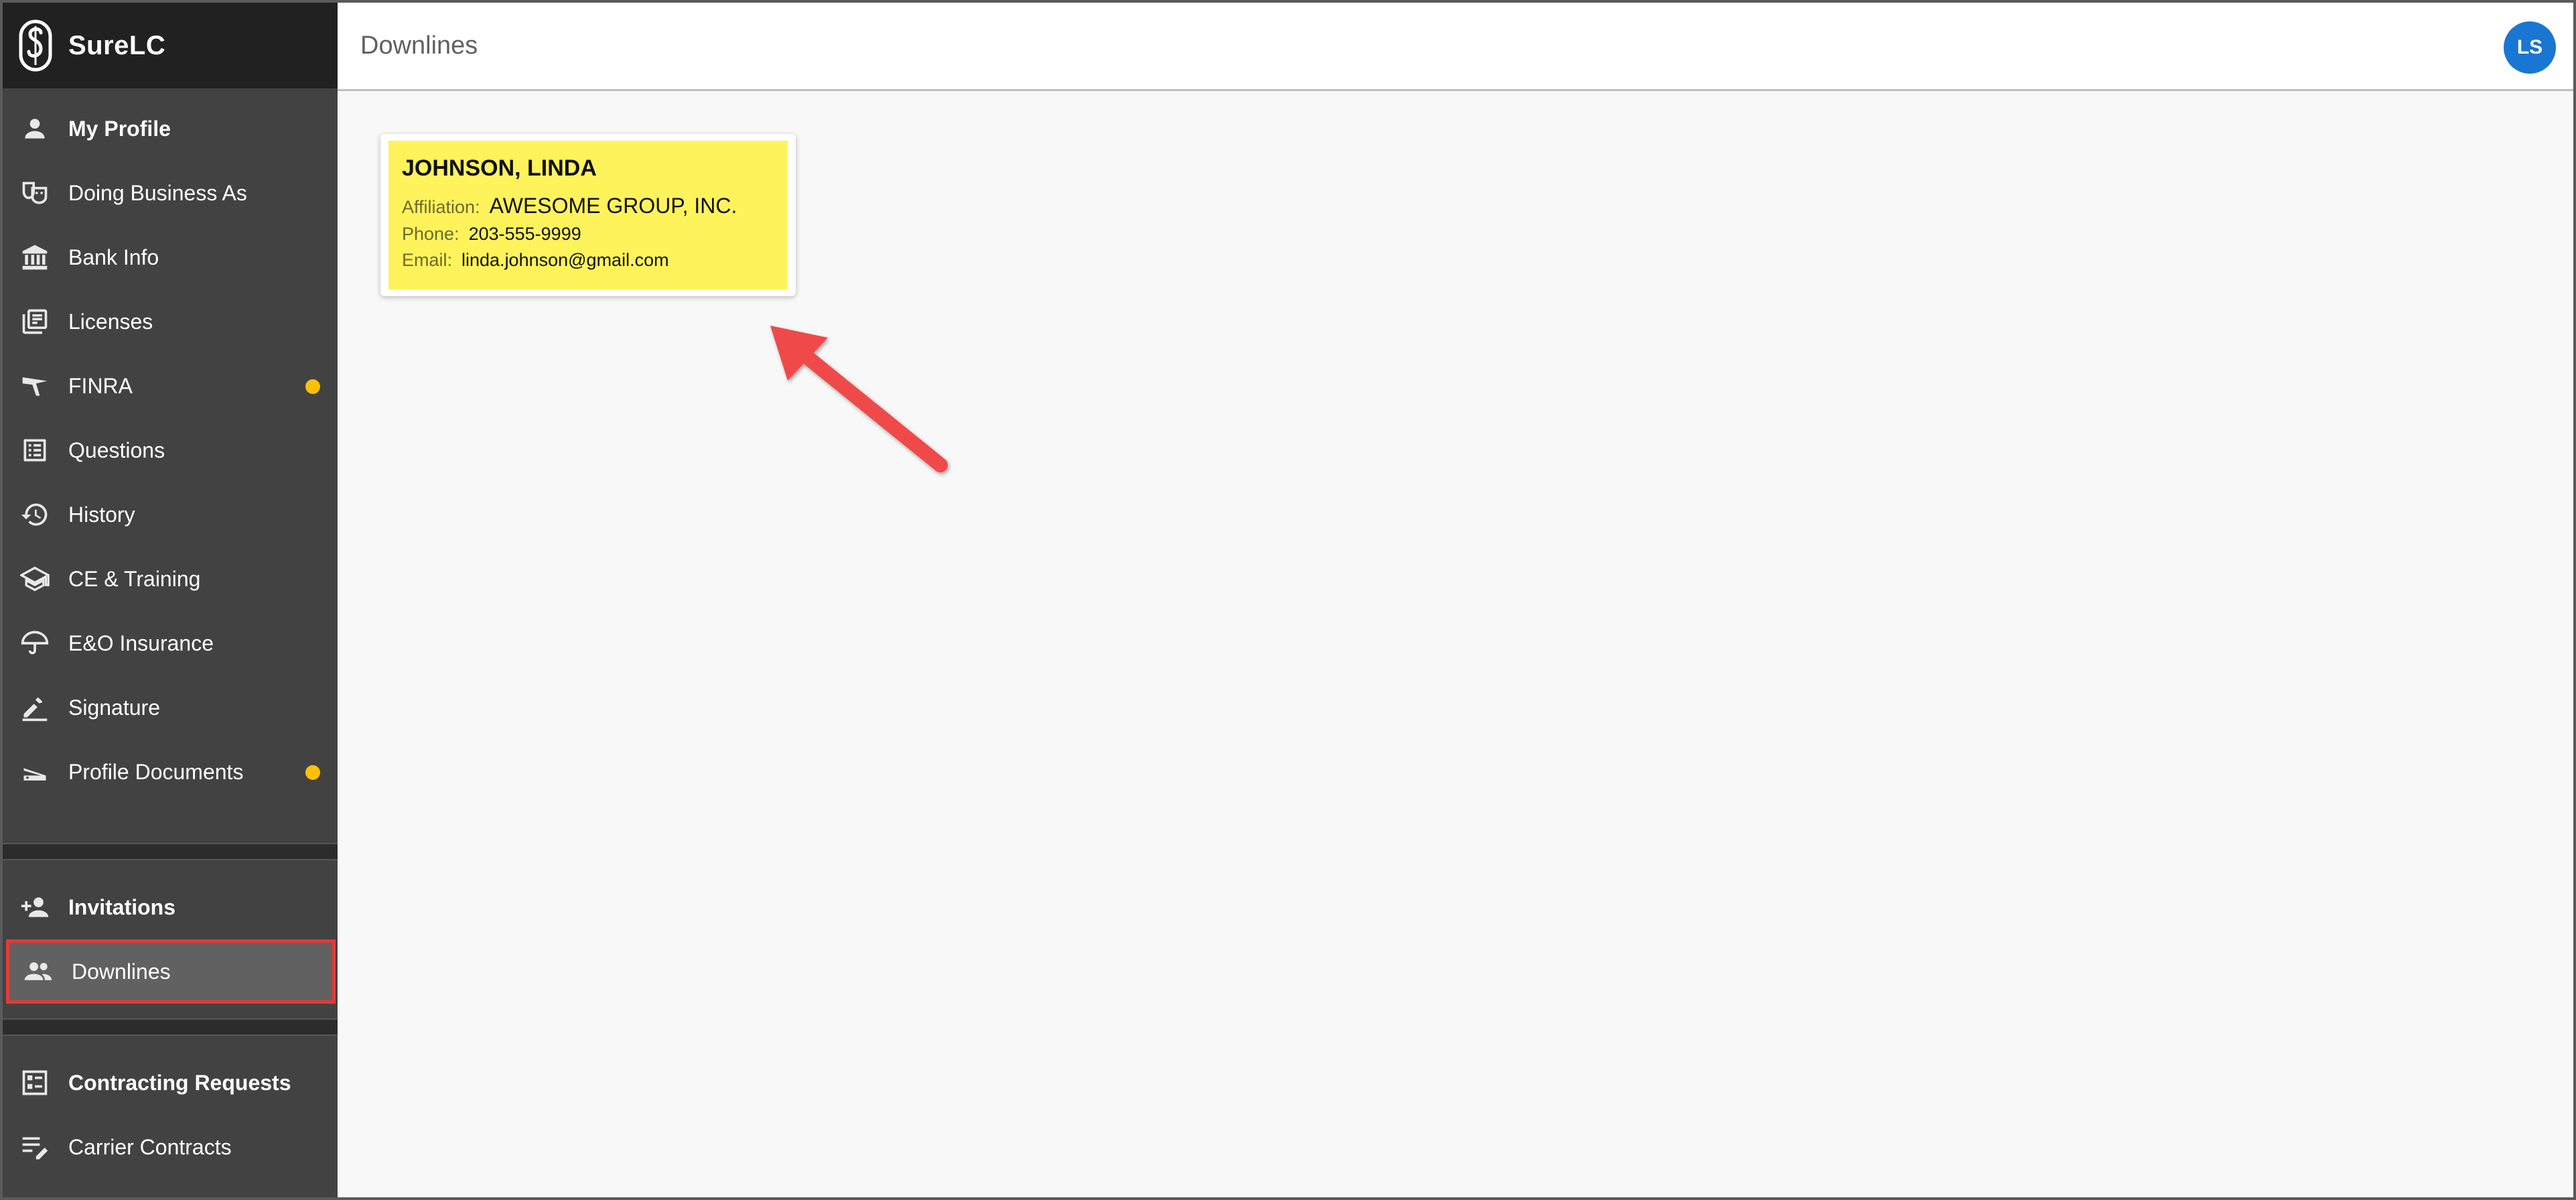 The height and width of the screenshot is (1200, 2576). Describe the element at coordinates (170, 45) in the screenshot. I see `brand: SureLC` at that location.